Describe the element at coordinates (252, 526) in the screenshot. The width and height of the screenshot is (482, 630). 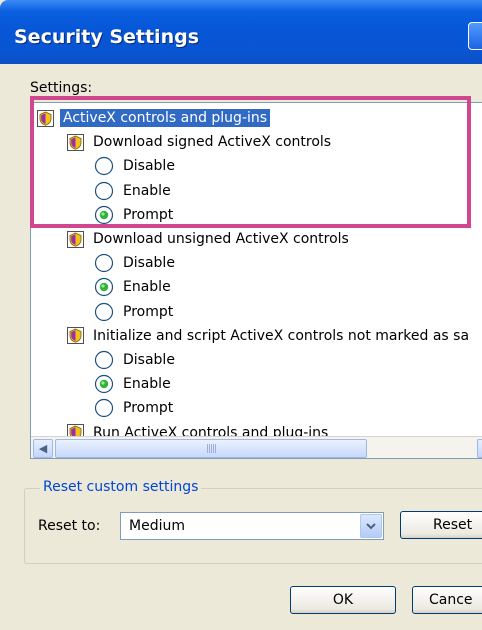
I see `reset-level-select: Medium` at that location.